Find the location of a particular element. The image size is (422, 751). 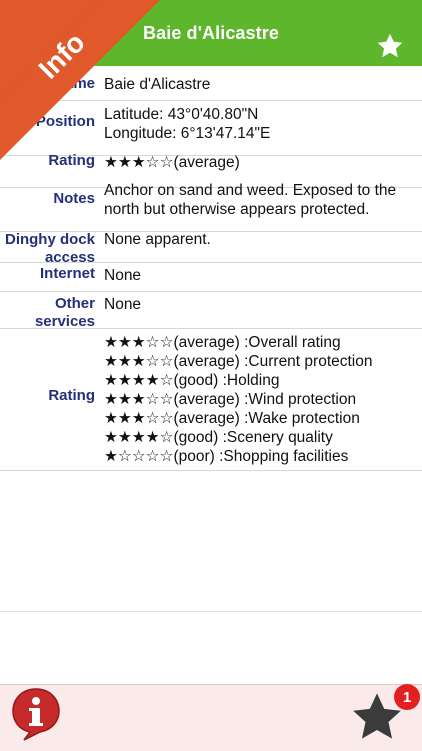

other-label-line1: Other is located at coordinates (74, 303).